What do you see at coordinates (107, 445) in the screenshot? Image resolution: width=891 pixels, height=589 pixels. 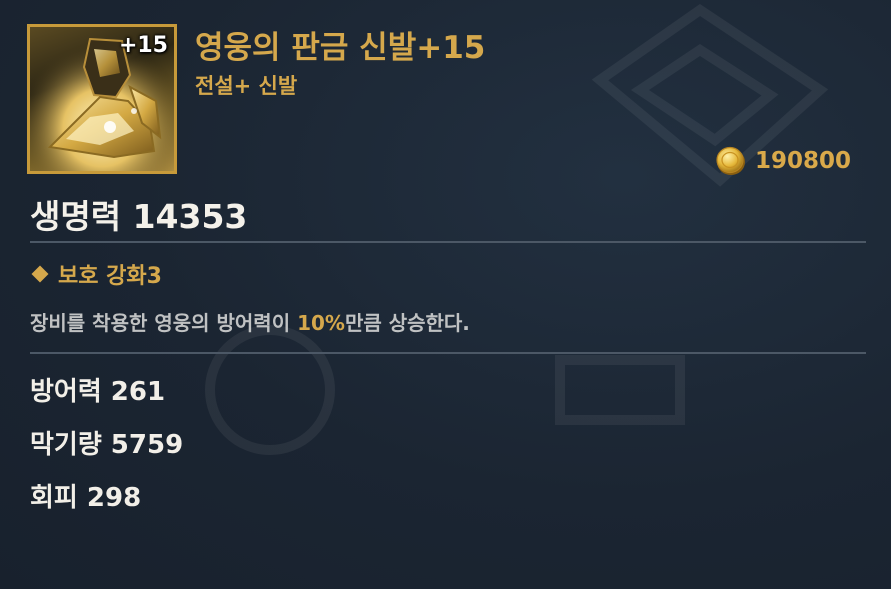 I see `sub-stat-block: 막기량 5759` at bounding box center [107, 445].